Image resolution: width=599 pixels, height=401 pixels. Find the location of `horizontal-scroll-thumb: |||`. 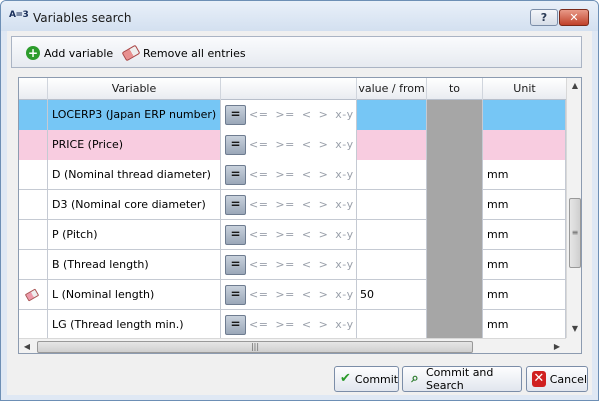

horizontal-scroll-thumb: ||| is located at coordinates (255, 347).